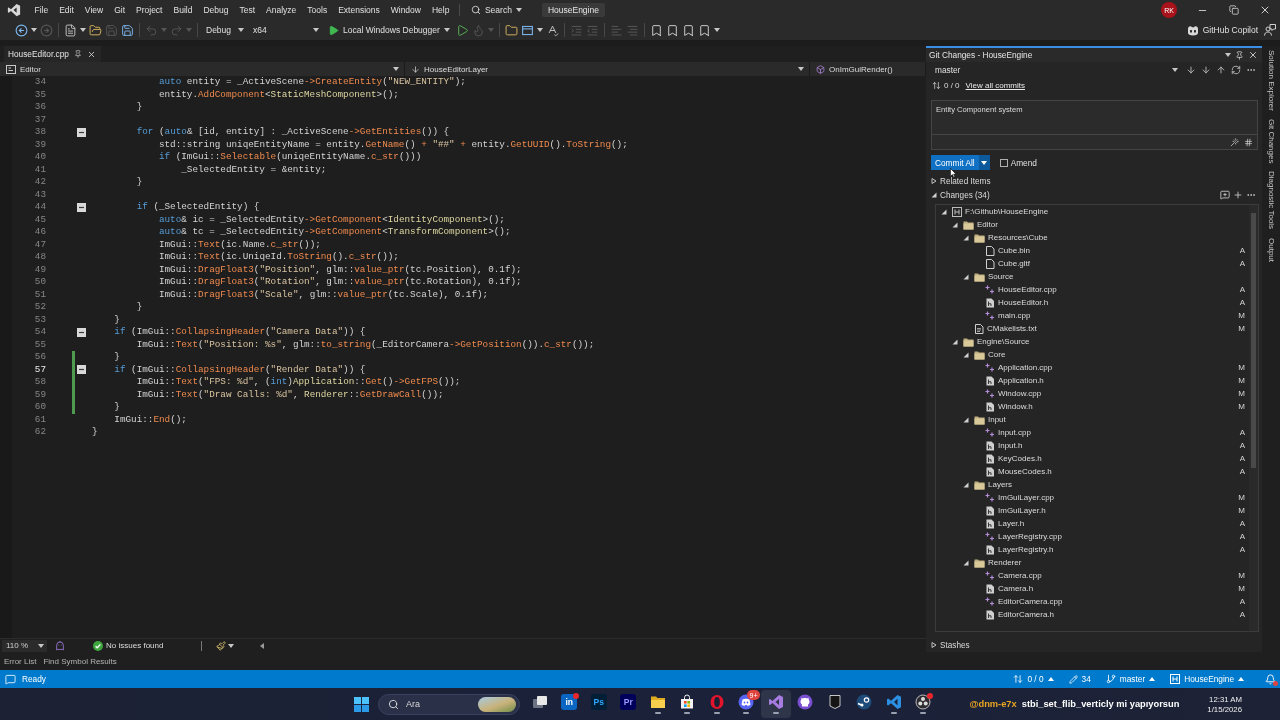 This screenshot has height=720, width=1280. I want to click on folder-name: Layers, so click(1000, 484).